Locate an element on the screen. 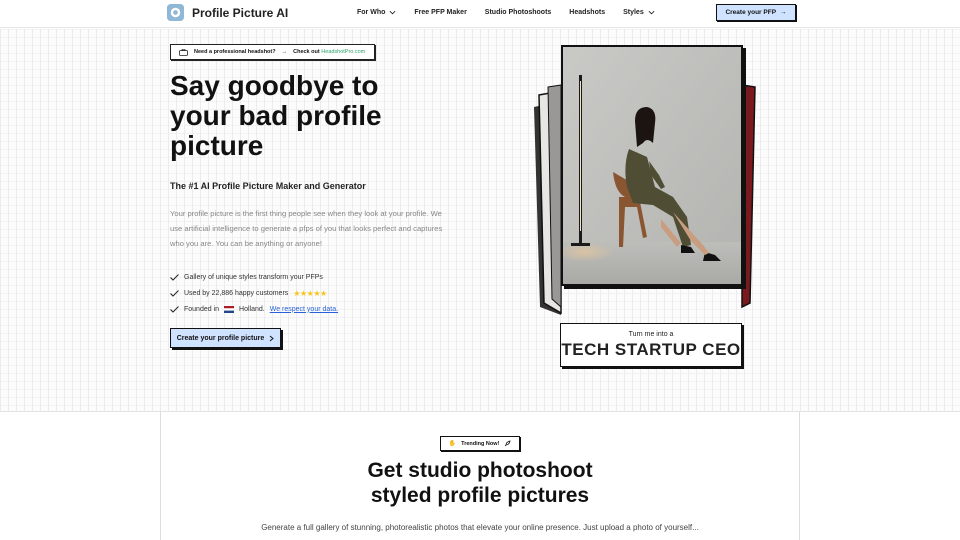  create-pfp-label: Create your PFP is located at coordinates (751, 12).